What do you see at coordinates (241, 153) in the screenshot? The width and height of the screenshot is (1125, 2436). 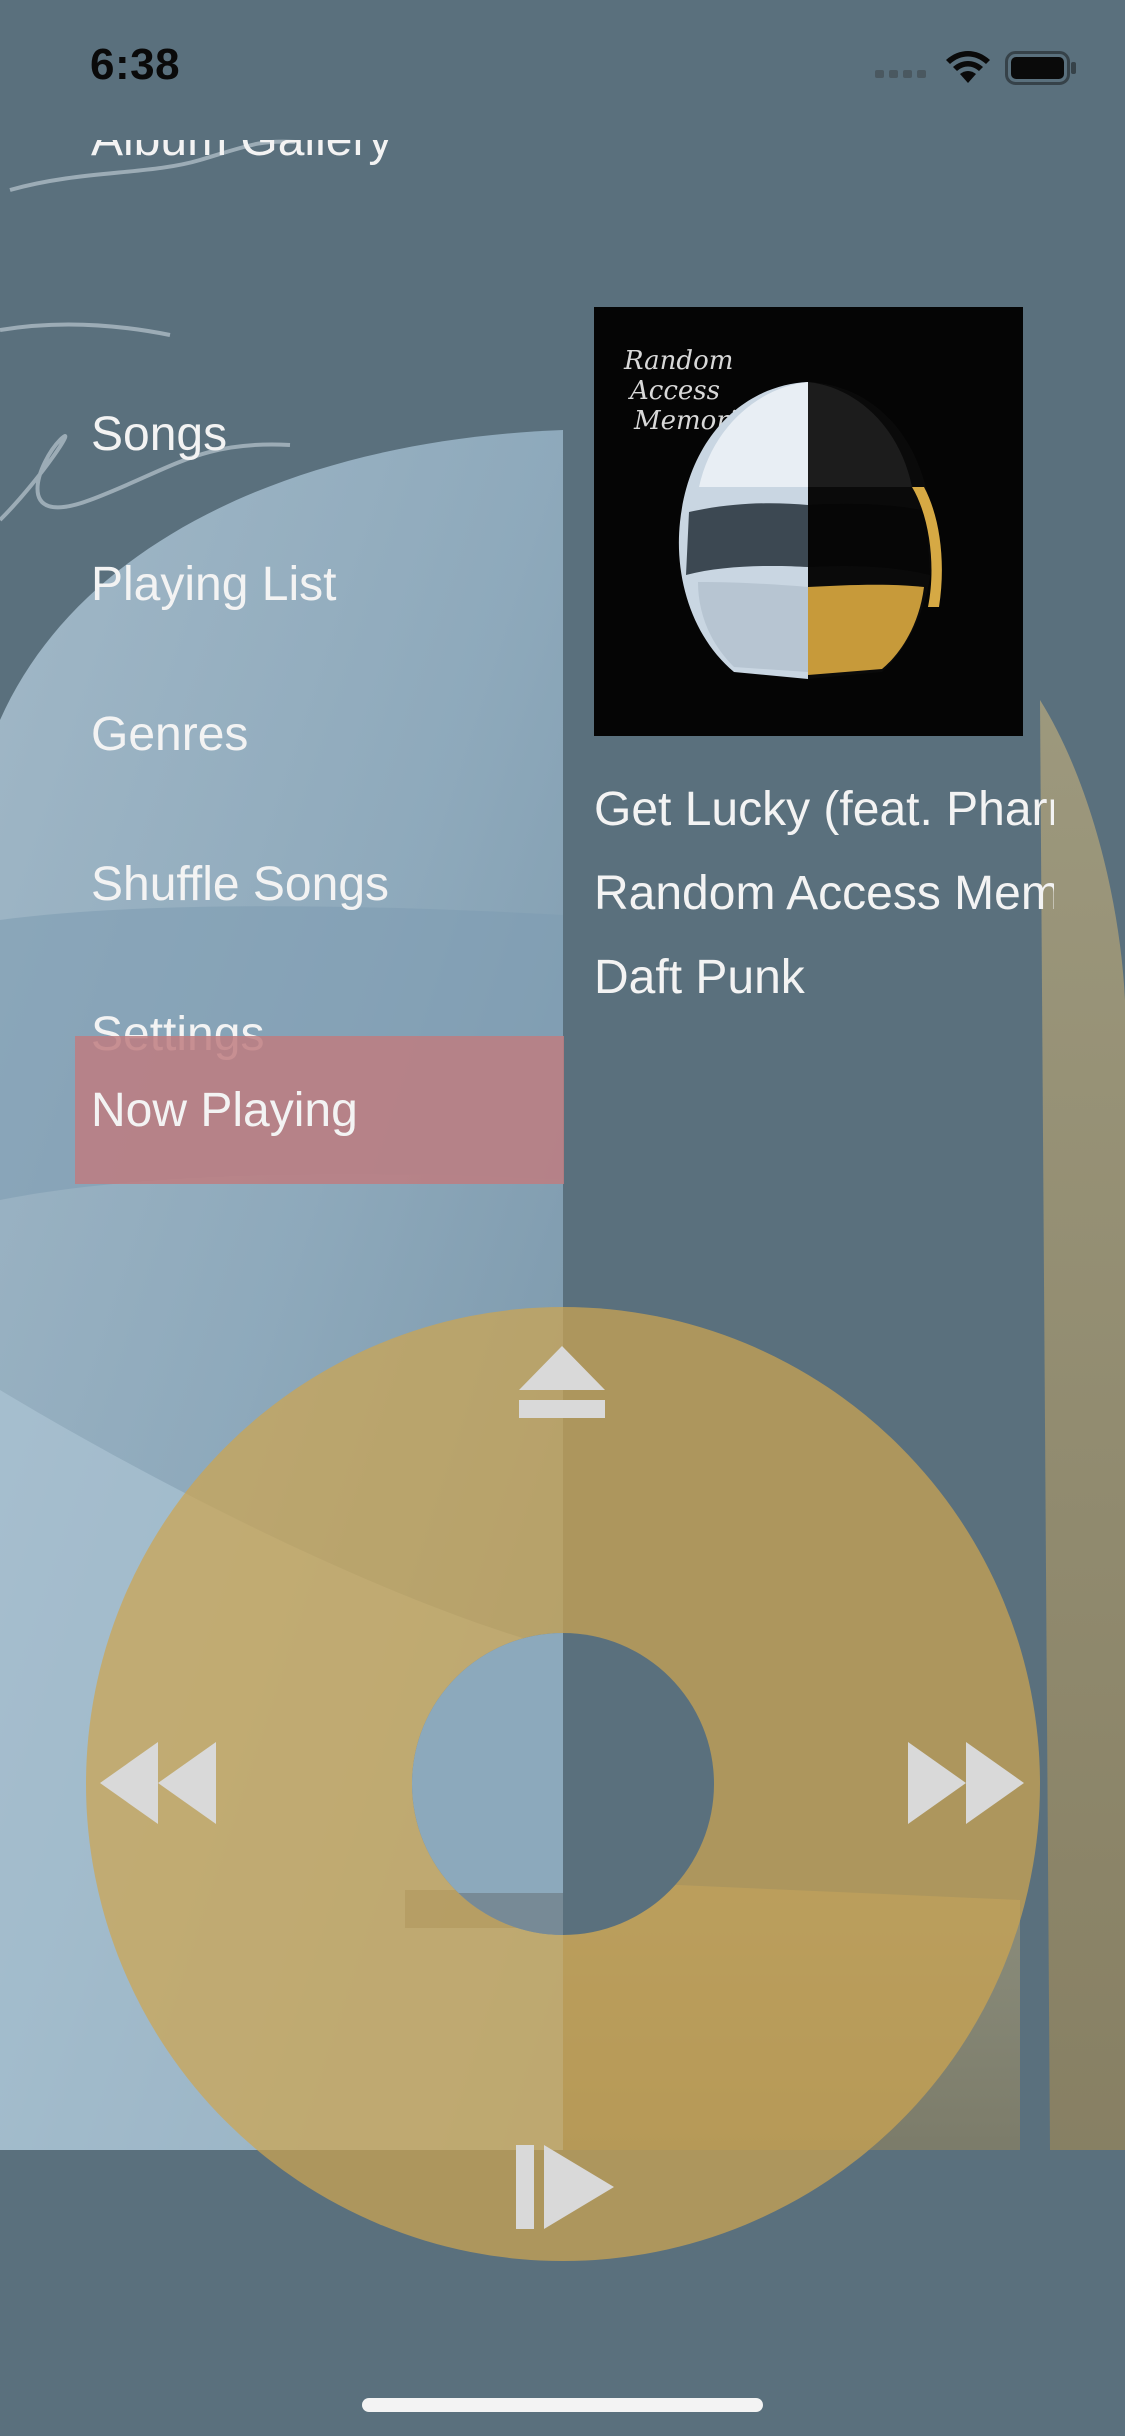 I see `menu-item-label: Album Gallery` at bounding box center [241, 153].